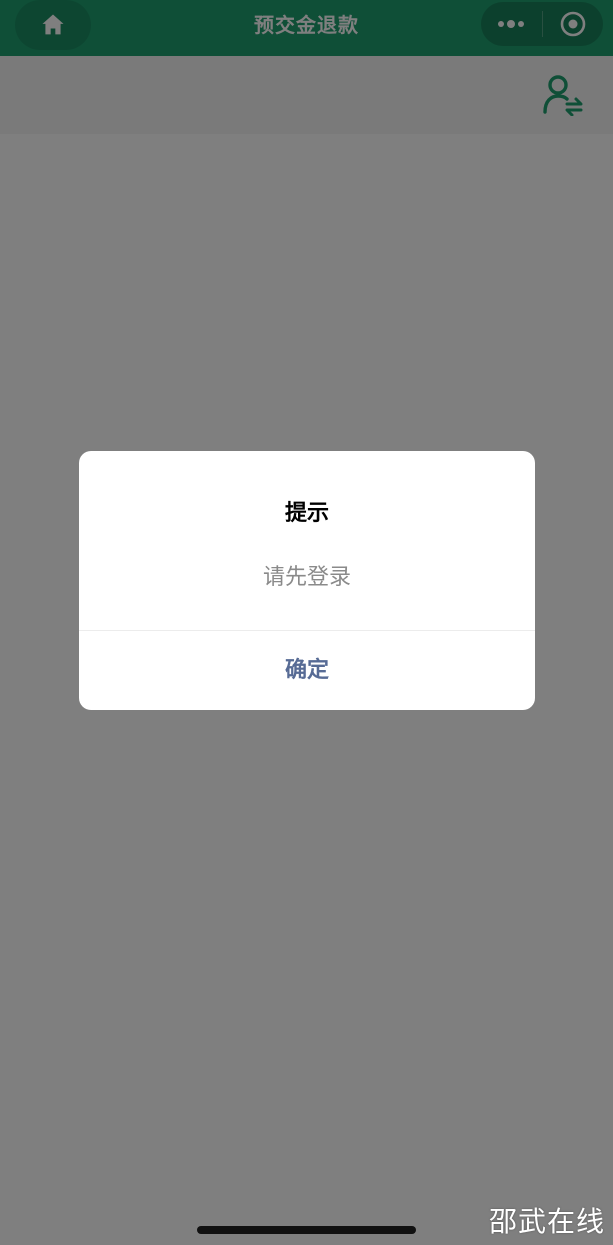 The width and height of the screenshot is (613, 1245). Describe the element at coordinates (546, 1221) in the screenshot. I see `watermark: 邵武在线` at that location.